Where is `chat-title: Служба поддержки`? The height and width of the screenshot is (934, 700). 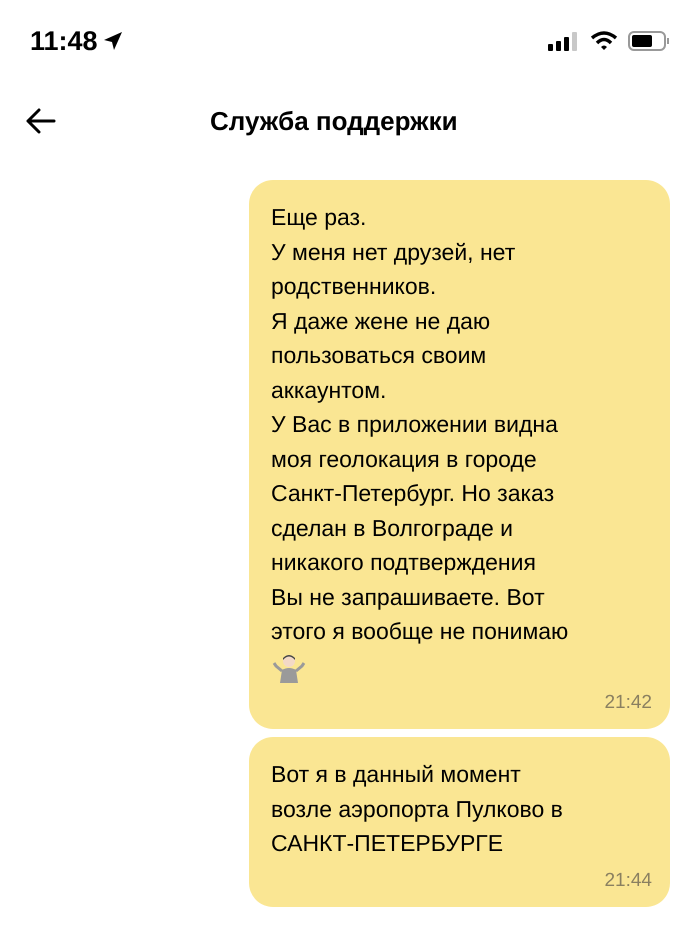 chat-title: Служба поддержки is located at coordinates (334, 121).